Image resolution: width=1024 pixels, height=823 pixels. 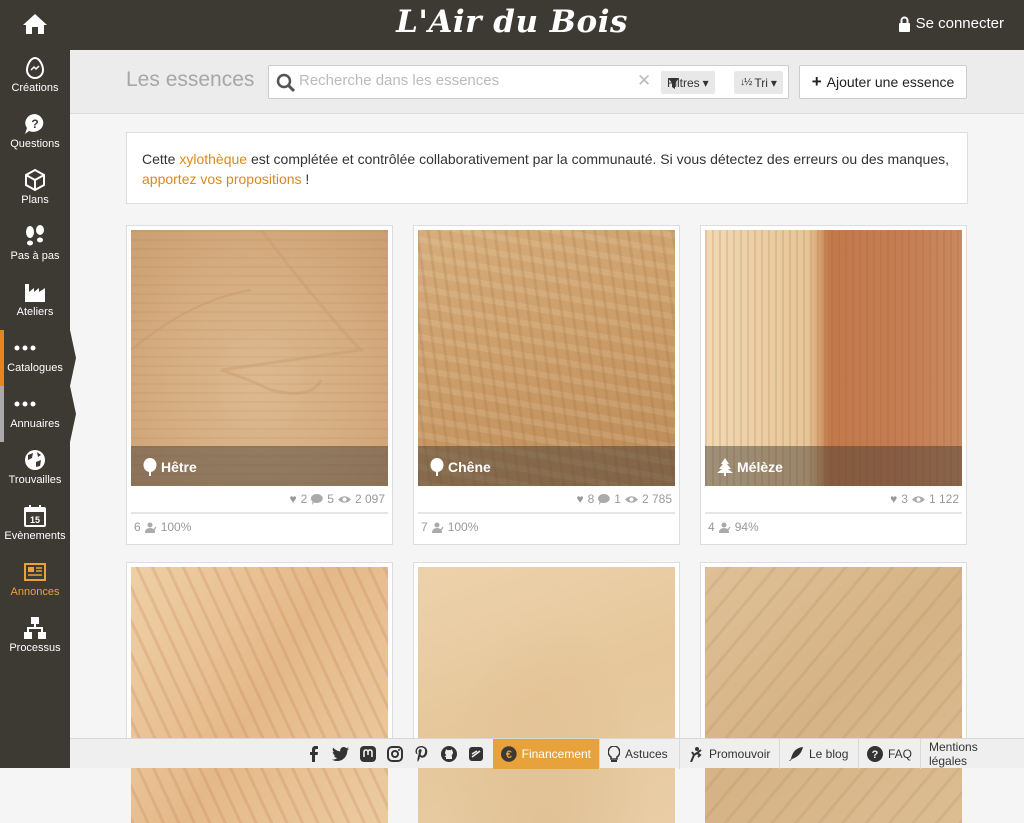 I want to click on promote-icon, so click(x=696, y=754).